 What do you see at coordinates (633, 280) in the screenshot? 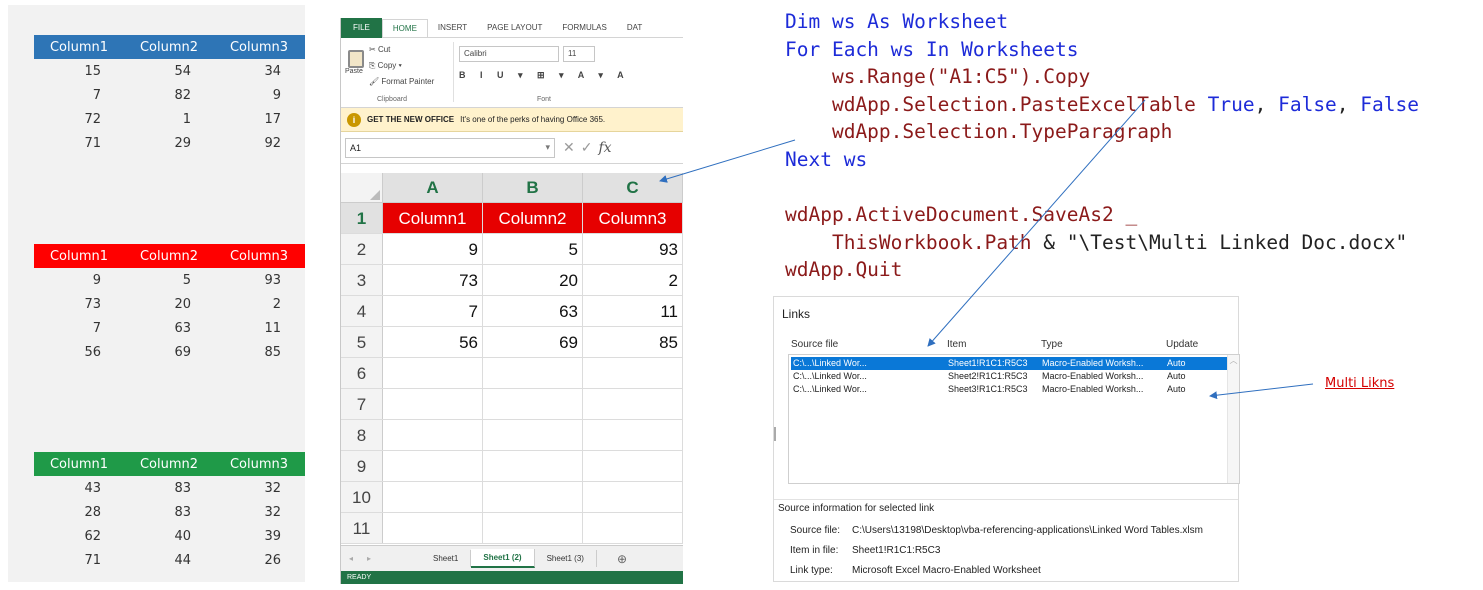
I see `grid-cell: 2` at bounding box center [633, 280].